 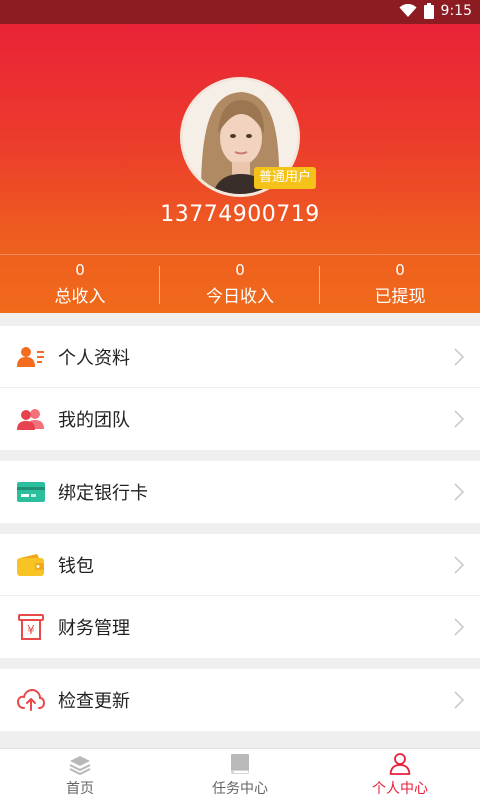 What do you see at coordinates (80, 284) in the screenshot?
I see `stat-total-income: 0 总收入` at bounding box center [80, 284].